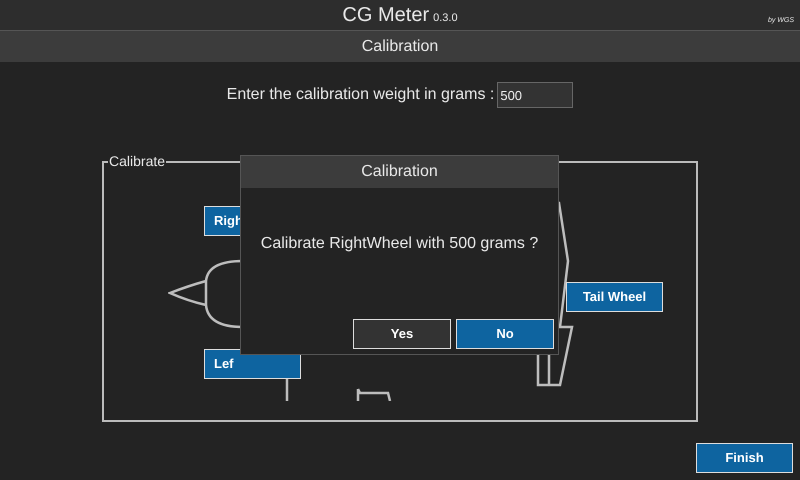 Image resolution: width=800 pixels, height=480 pixels. Describe the element at coordinates (399, 244) in the screenshot. I see `dialog-message: Calibrate RightWheel with 500 grams ?` at that location.